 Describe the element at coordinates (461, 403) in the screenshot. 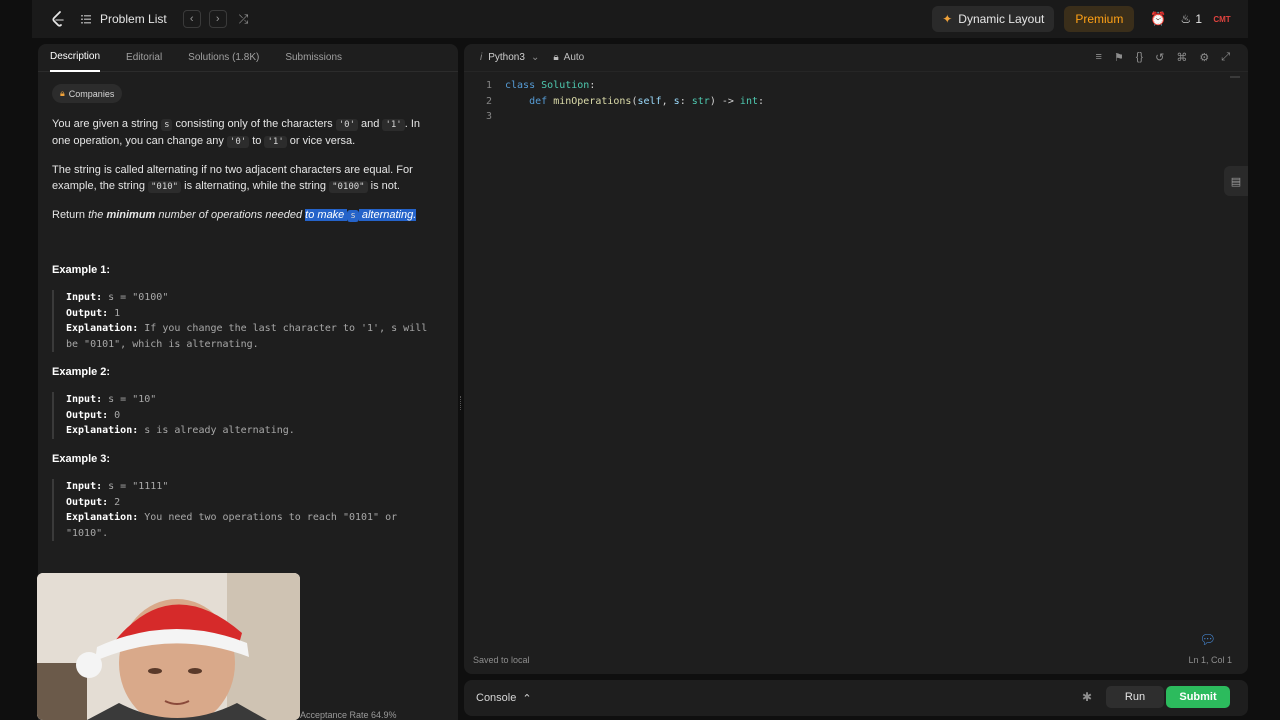

I see `grip-dots` at that location.